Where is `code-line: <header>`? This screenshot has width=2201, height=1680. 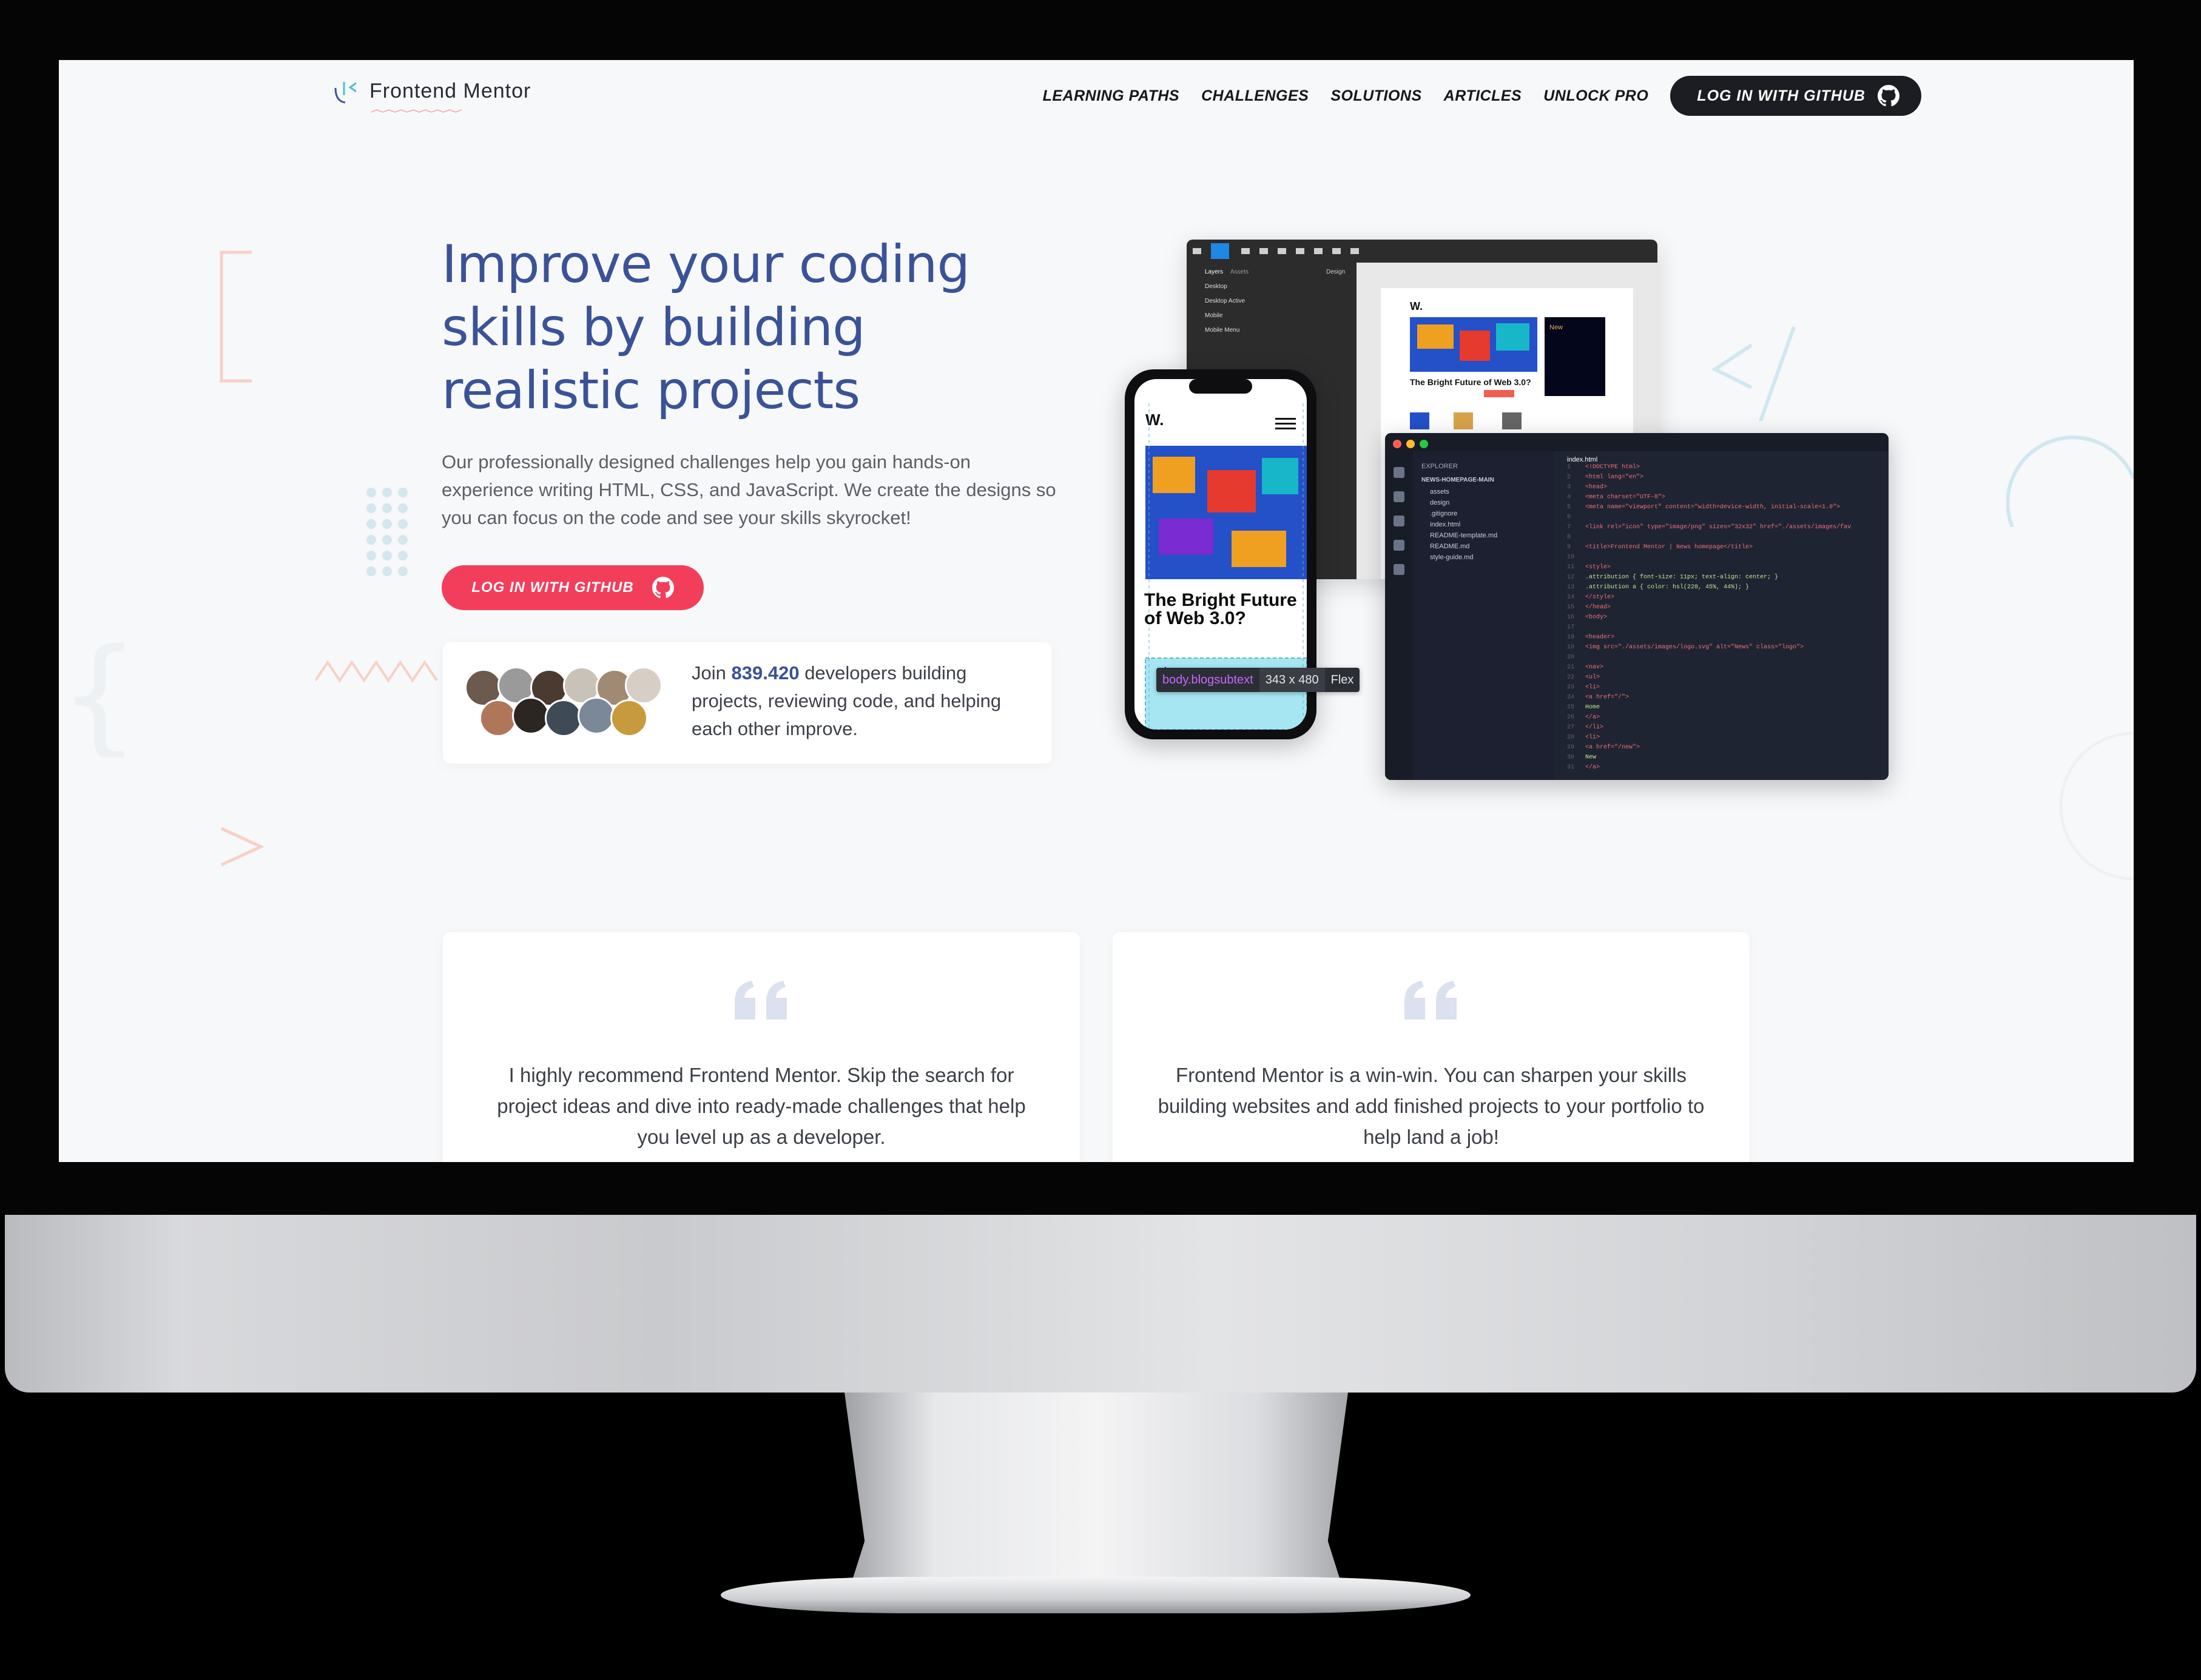
code-line: <header> is located at coordinates (1599, 637).